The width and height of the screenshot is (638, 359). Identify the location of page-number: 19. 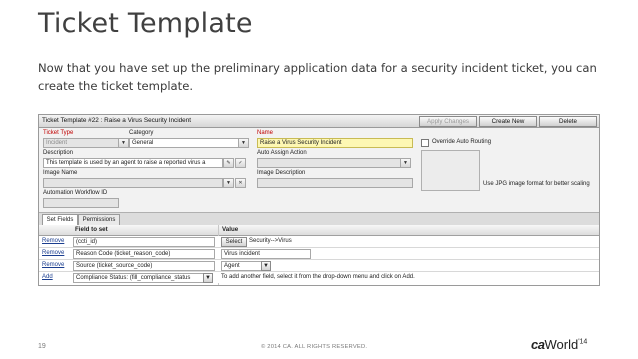
(42, 346).